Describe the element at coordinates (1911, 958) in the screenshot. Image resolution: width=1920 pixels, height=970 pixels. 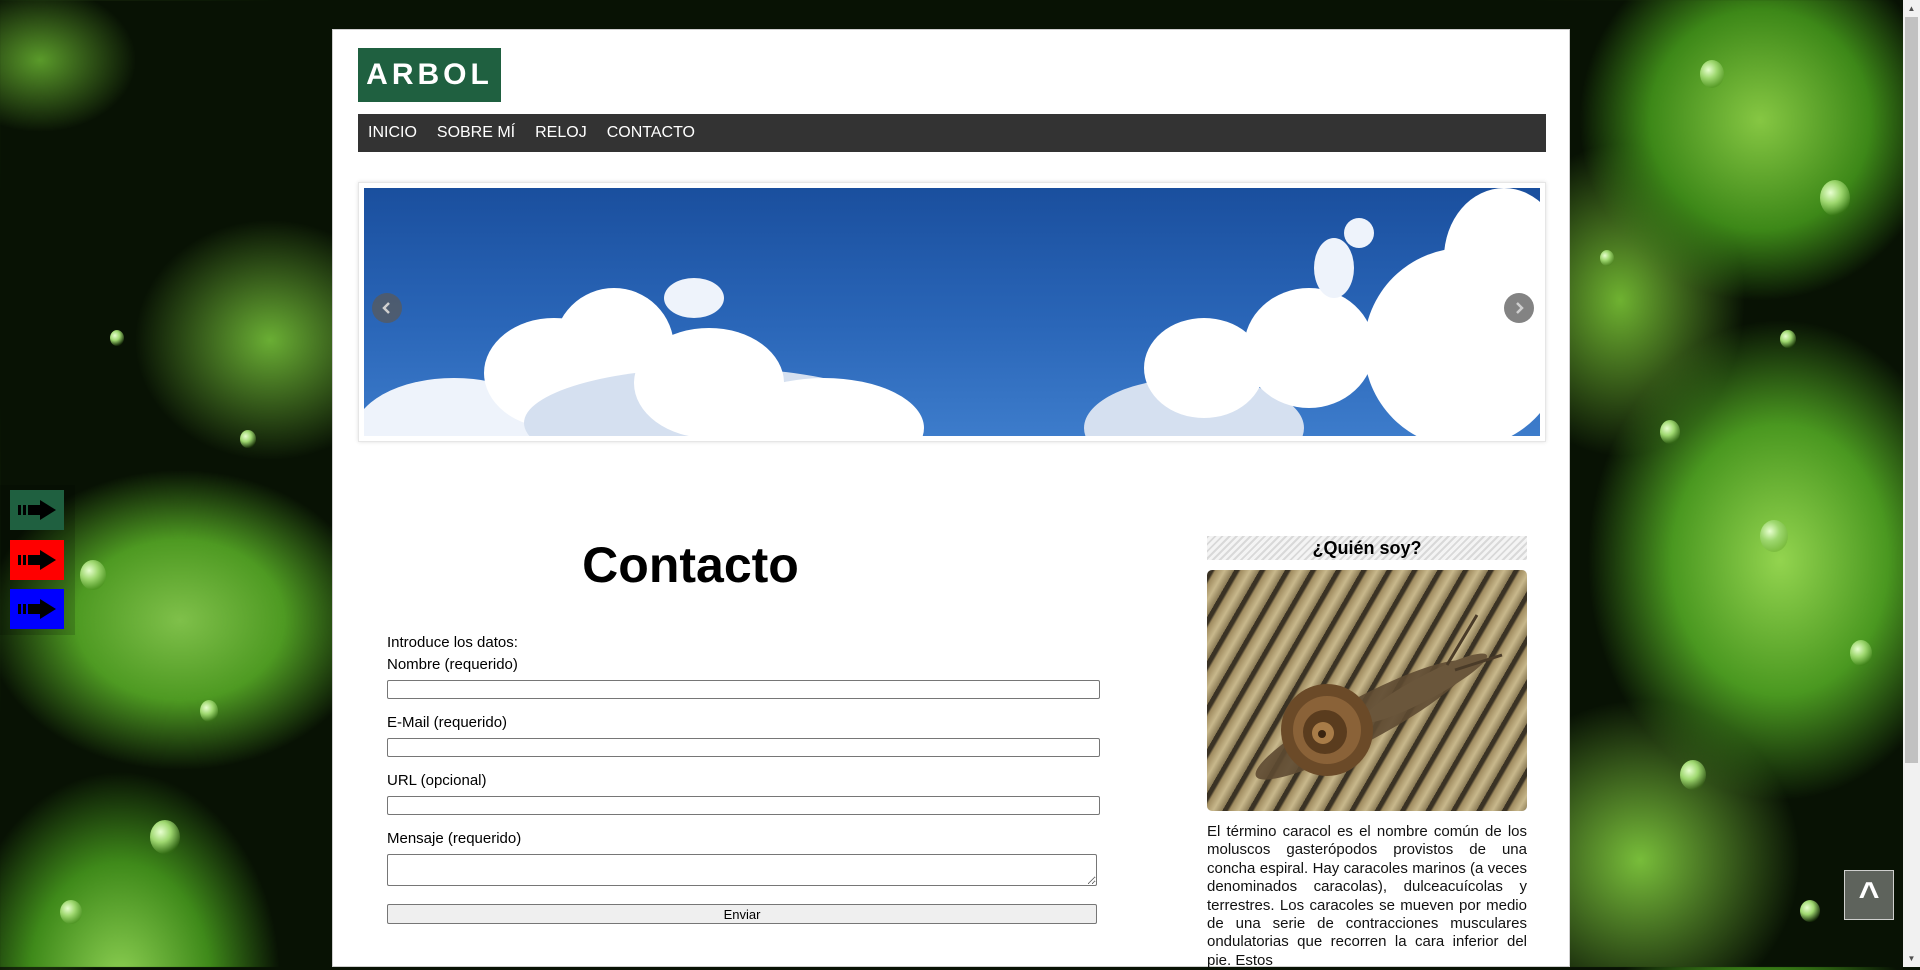
I see `scroll-down-icon: ▼` at that location.